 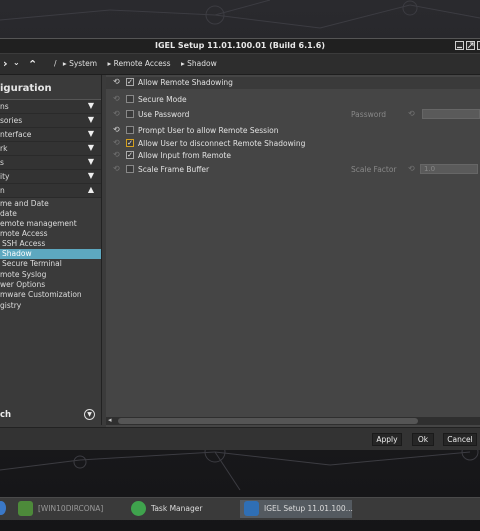 What do you see at coordinates (50, 121) in the screenshot?
I see `sidebar-category: sories ▼` at bounding box center [50, 121].